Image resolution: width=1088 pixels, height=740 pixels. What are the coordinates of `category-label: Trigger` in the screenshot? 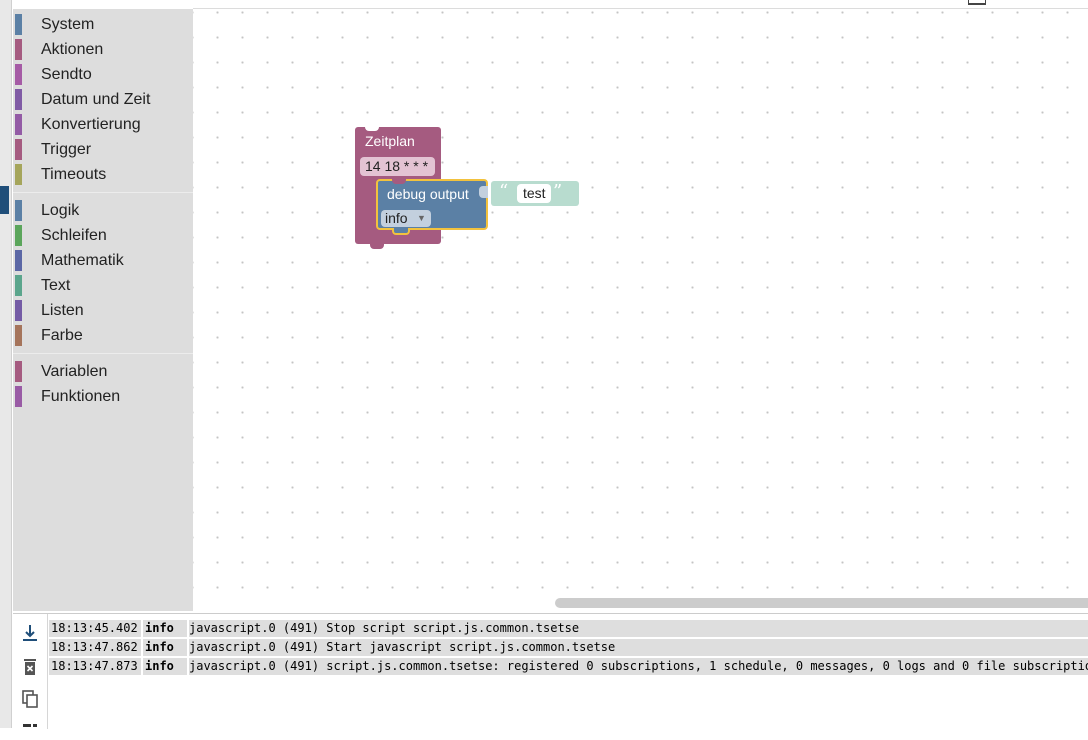 It's located at (66, 149).